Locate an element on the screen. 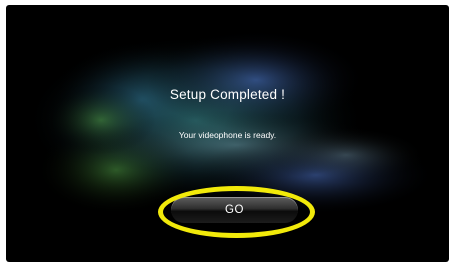 Image resolution: width=455 pixels, height=278 pixels. setup-completed-title: Setup Completed ! is located at coordinates (227, 94).